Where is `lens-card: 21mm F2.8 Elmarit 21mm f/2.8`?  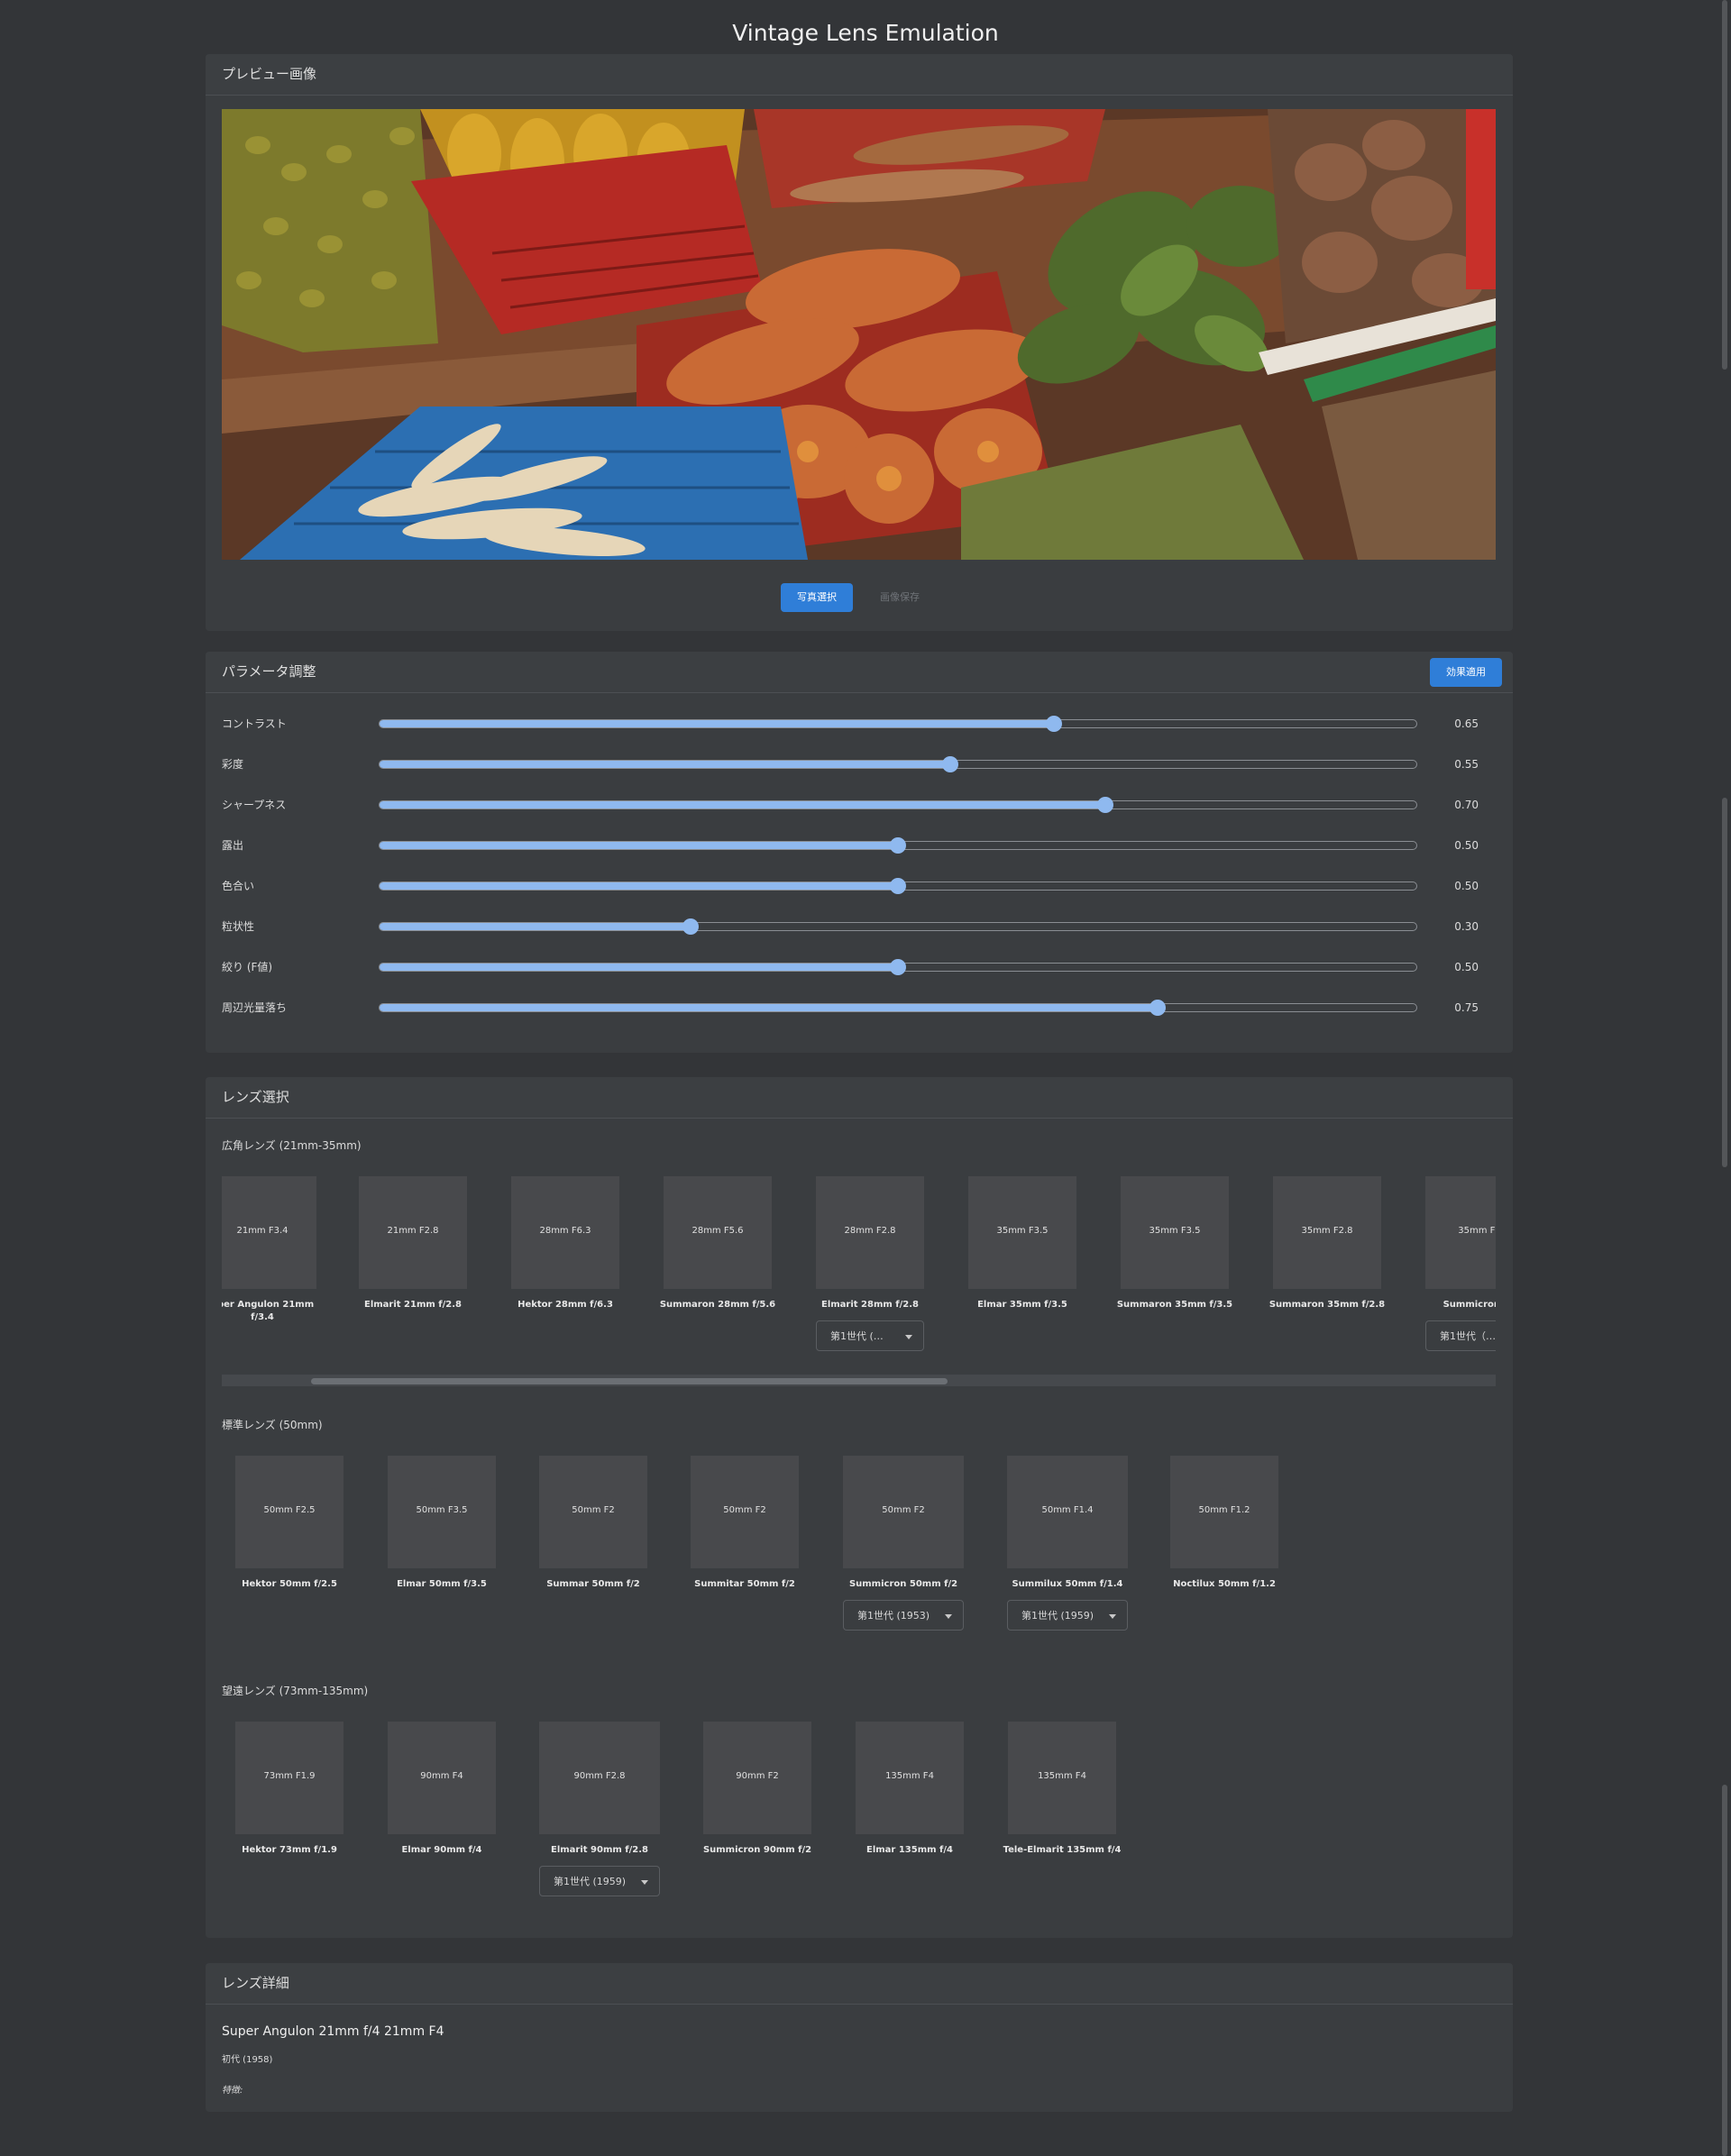
lens-card: 21mm F2.8 Elmarit 21mm f/2.8 is located at coordinates (413, 1266).